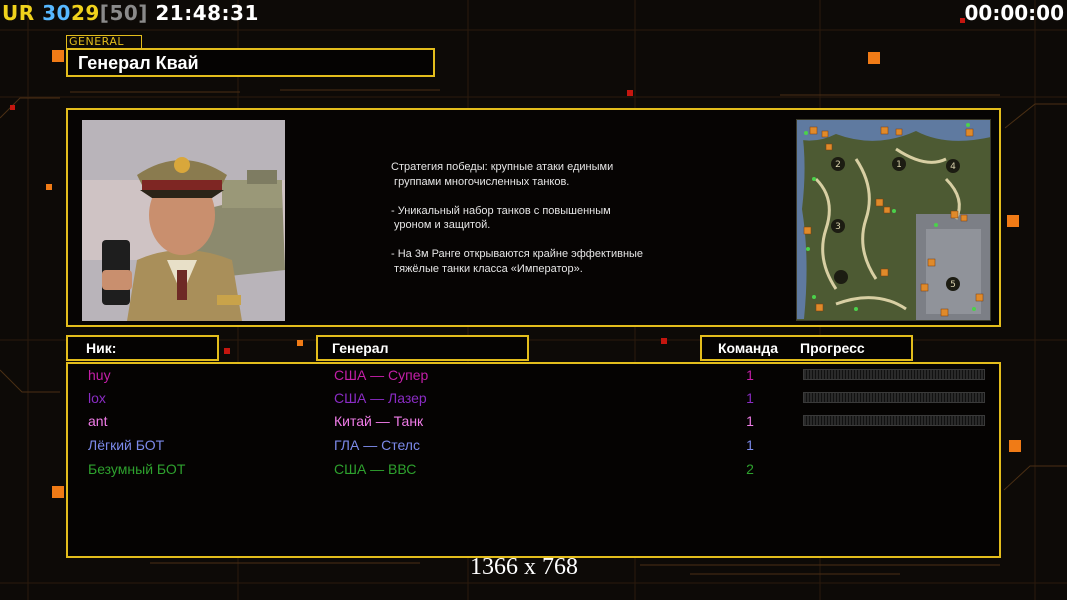 This screenshot has width=1067, height=600. Describe the element at coordinates (1014, 13) in the screenshot. I see `match-timer: 00:00:00` at that location.